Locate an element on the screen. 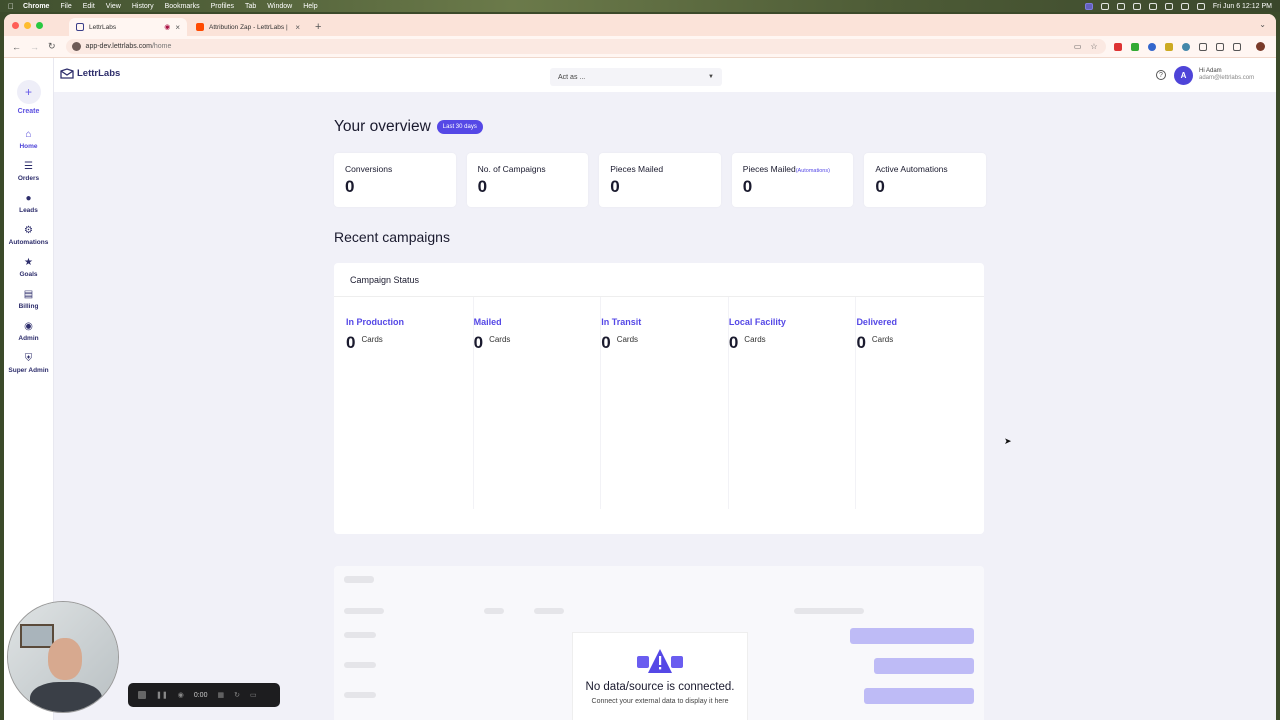  webcam-bubble is located at coordinates (63, 657).